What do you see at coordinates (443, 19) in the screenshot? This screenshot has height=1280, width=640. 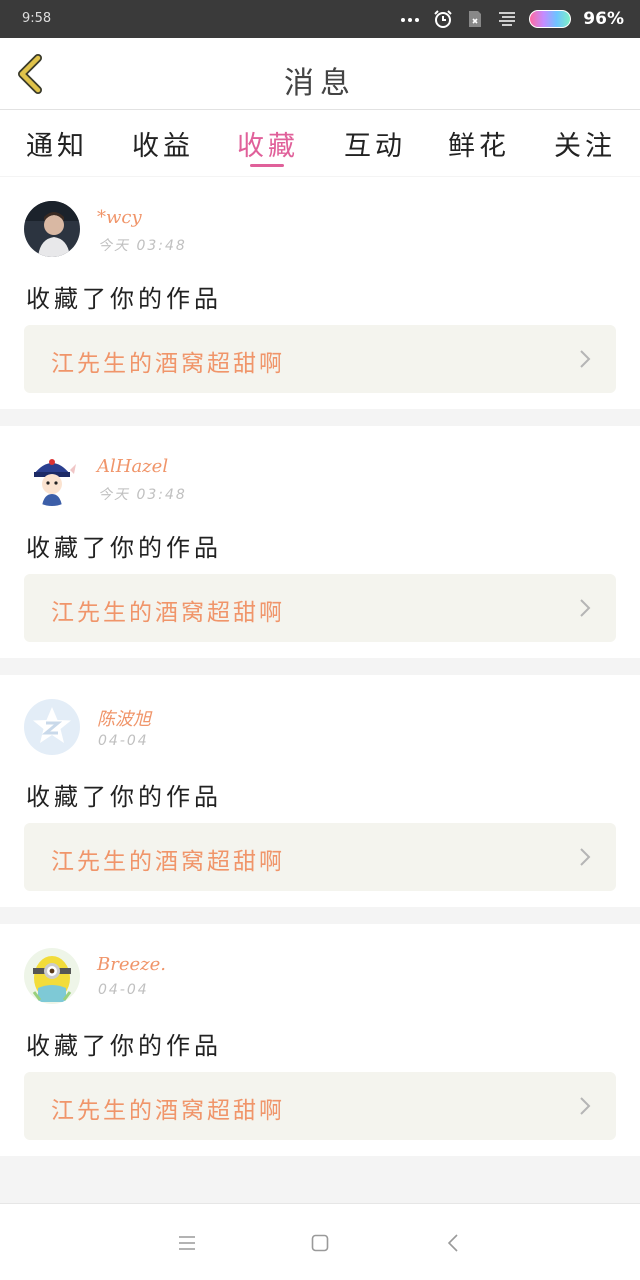 I see `alarm-icon` at bounding box center [443, 19].